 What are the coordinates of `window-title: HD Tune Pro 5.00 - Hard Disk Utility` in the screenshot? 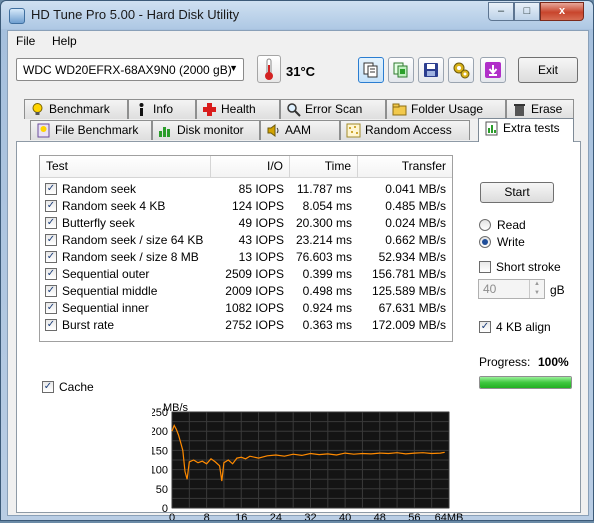 It's located at (135, 14).